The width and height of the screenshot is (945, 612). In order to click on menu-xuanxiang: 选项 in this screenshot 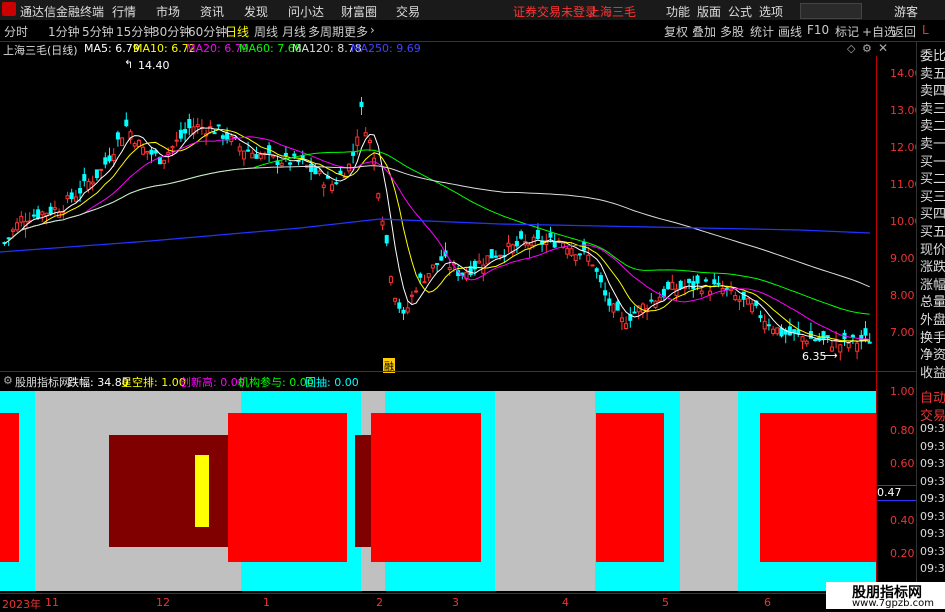, I will do `click(771, 11)`.